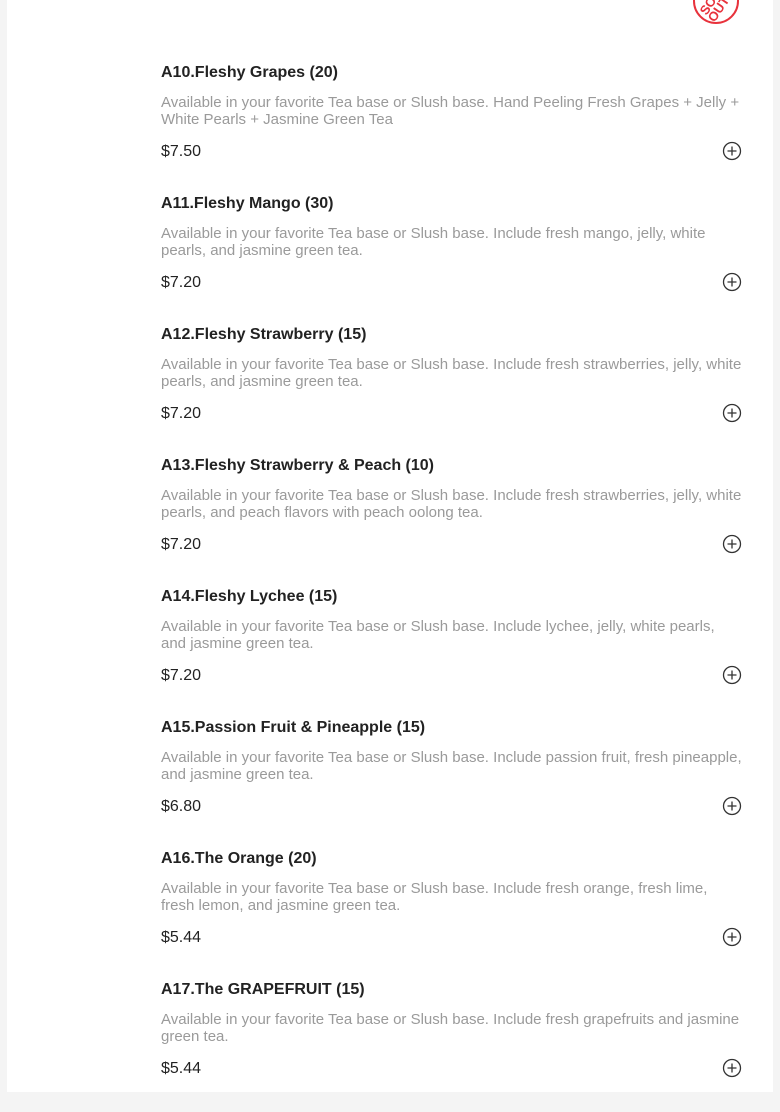 This screenshot has width=780, height=1112. I want to click on item-title: A12.Fleshy Strawberry (15), so click(264, 334).